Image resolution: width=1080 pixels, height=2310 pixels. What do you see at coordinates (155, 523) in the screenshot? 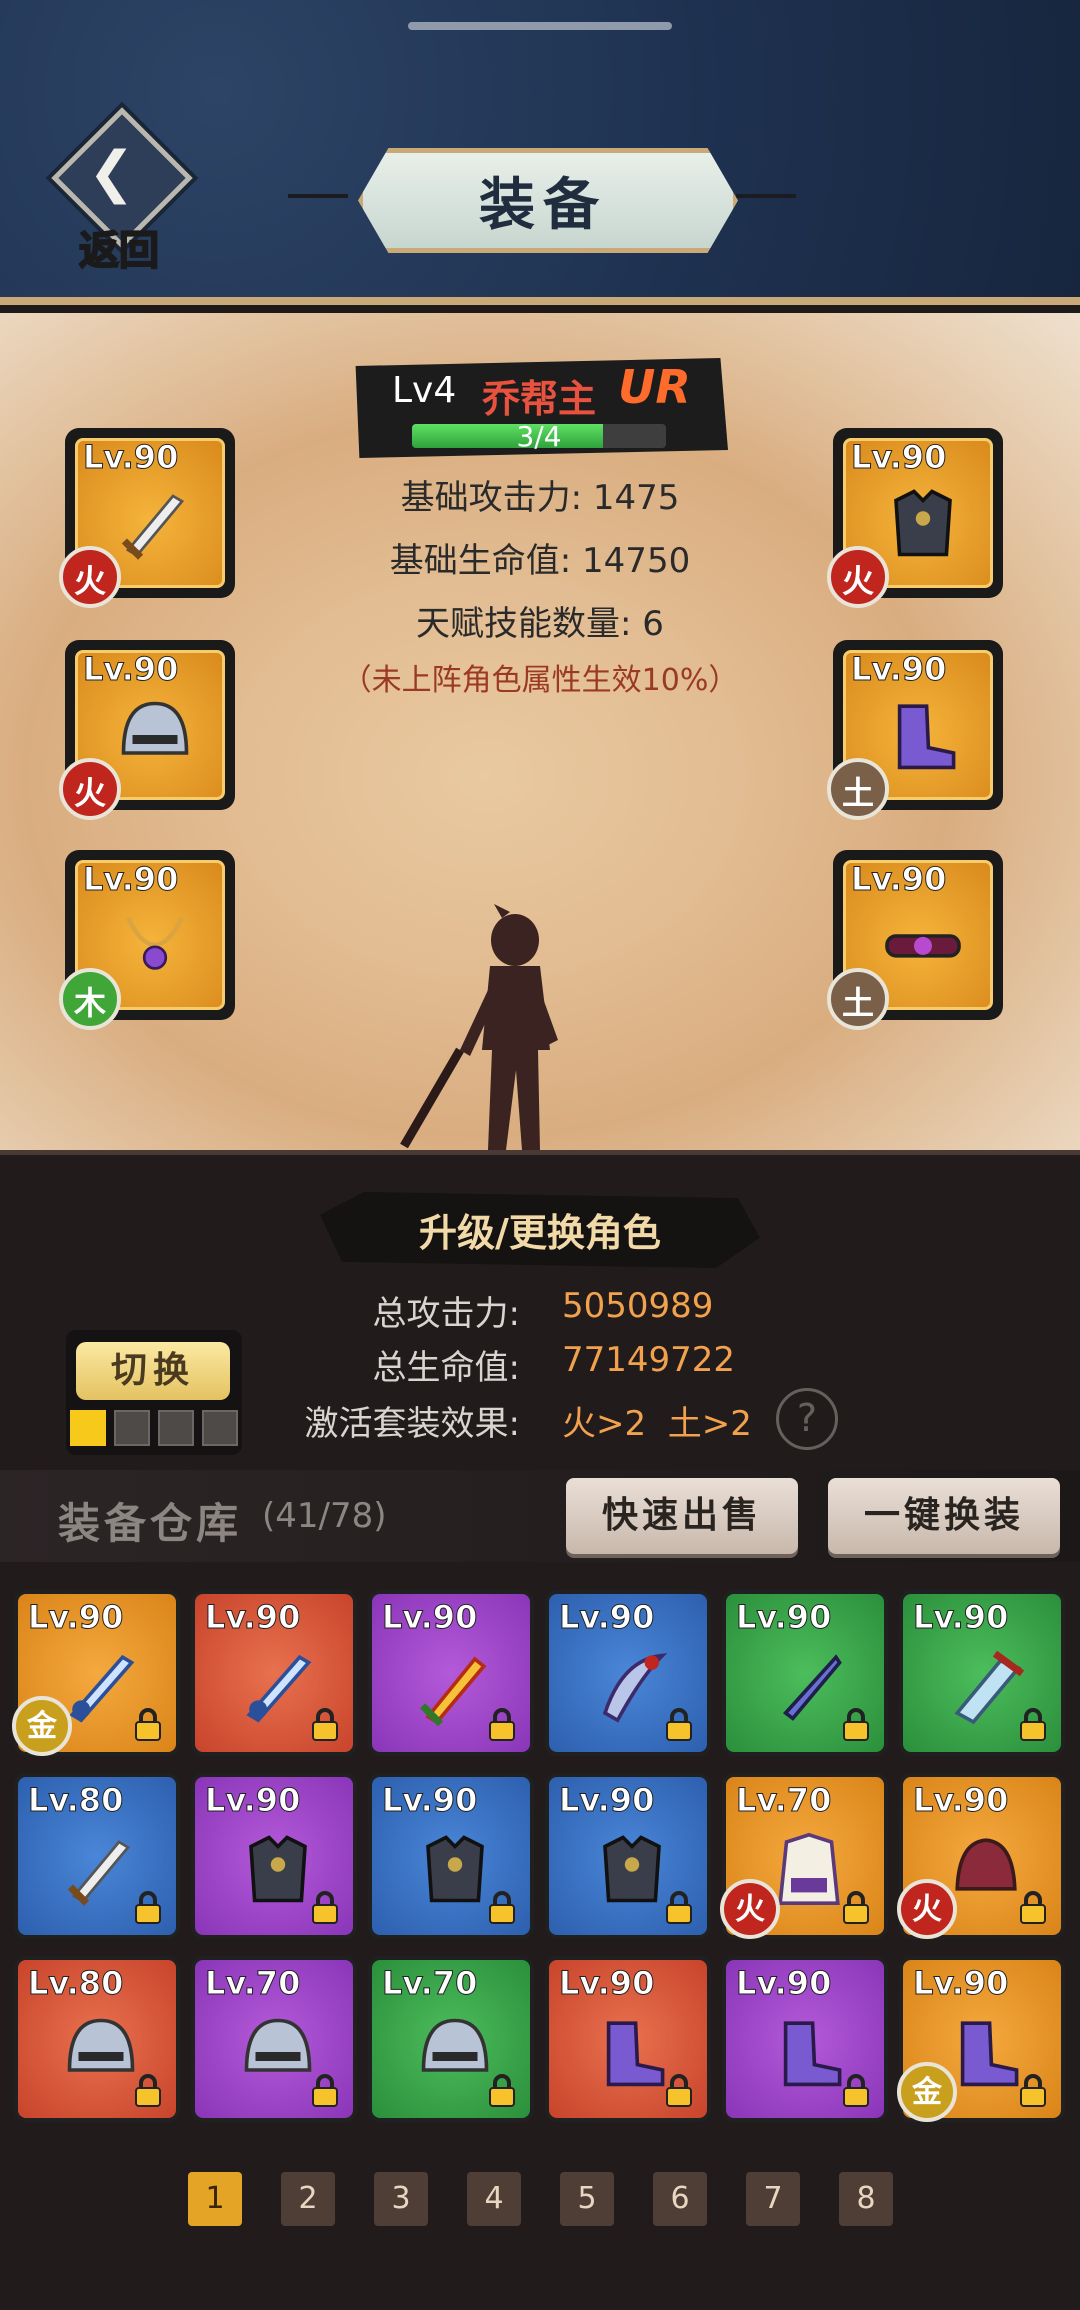
I see `sword-icon` at bounding box center [155, 523].